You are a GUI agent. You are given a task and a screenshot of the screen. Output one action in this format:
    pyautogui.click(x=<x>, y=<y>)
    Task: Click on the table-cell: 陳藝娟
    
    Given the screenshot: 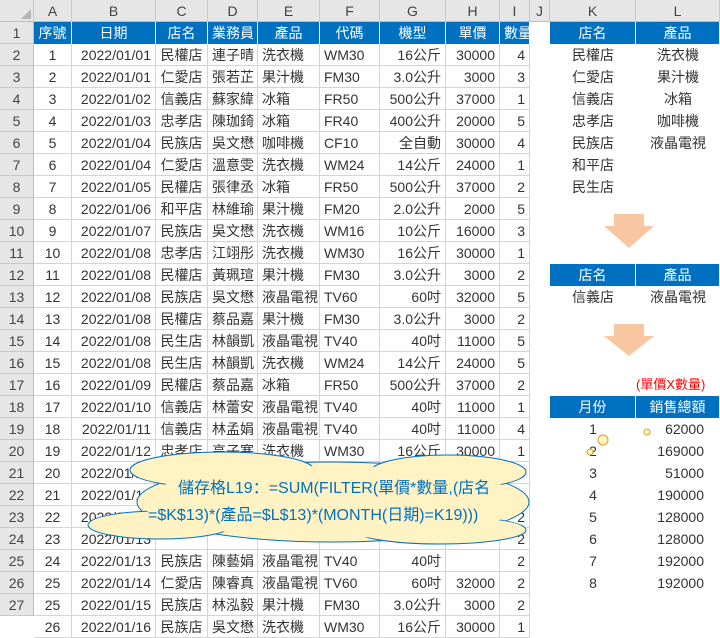 What is the action you would take?
    pyautogui.click(x=233, y=561)
    